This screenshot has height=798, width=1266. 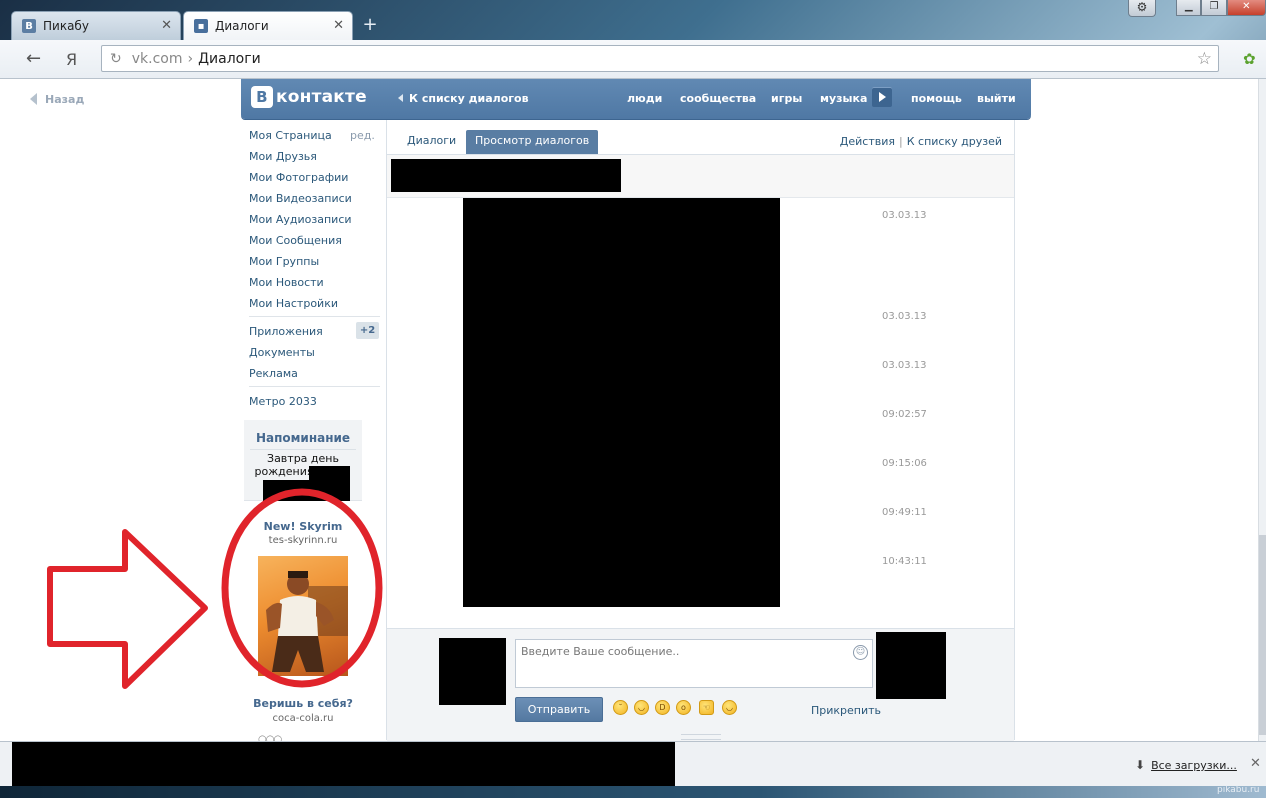 I want to click on close-shelf-icon: ✕, so click(x=1255, y=763).